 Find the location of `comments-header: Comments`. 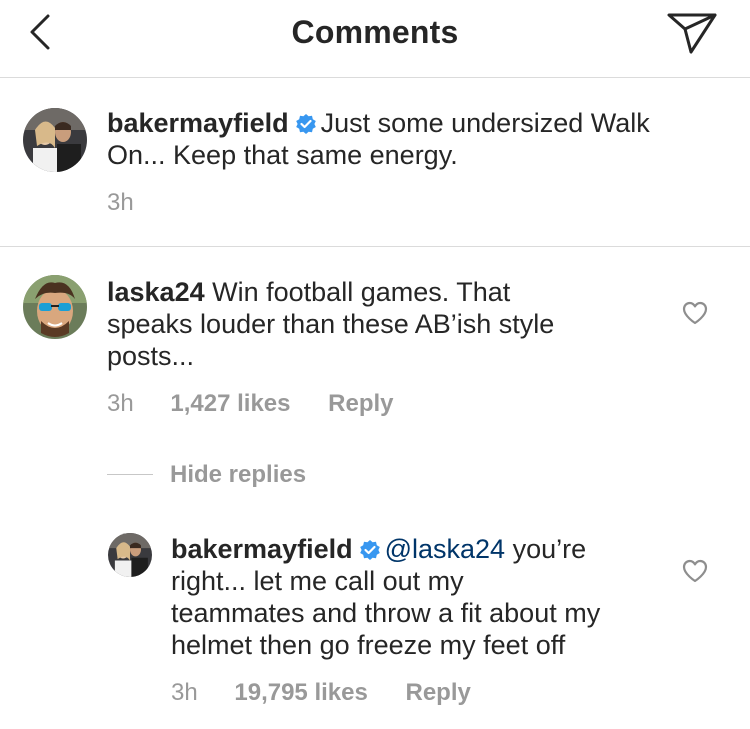

comments-header: Comments is located at coordinates (375, 39).